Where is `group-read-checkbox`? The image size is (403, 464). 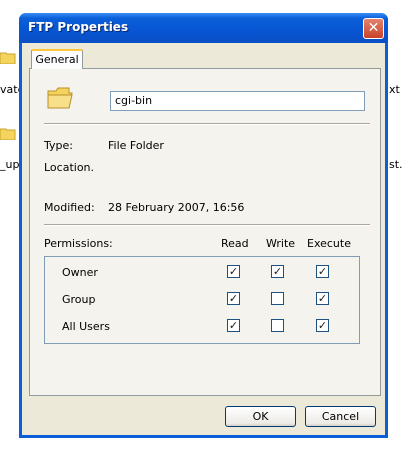 group-read-checkbox is located at coordinates (233, 298).